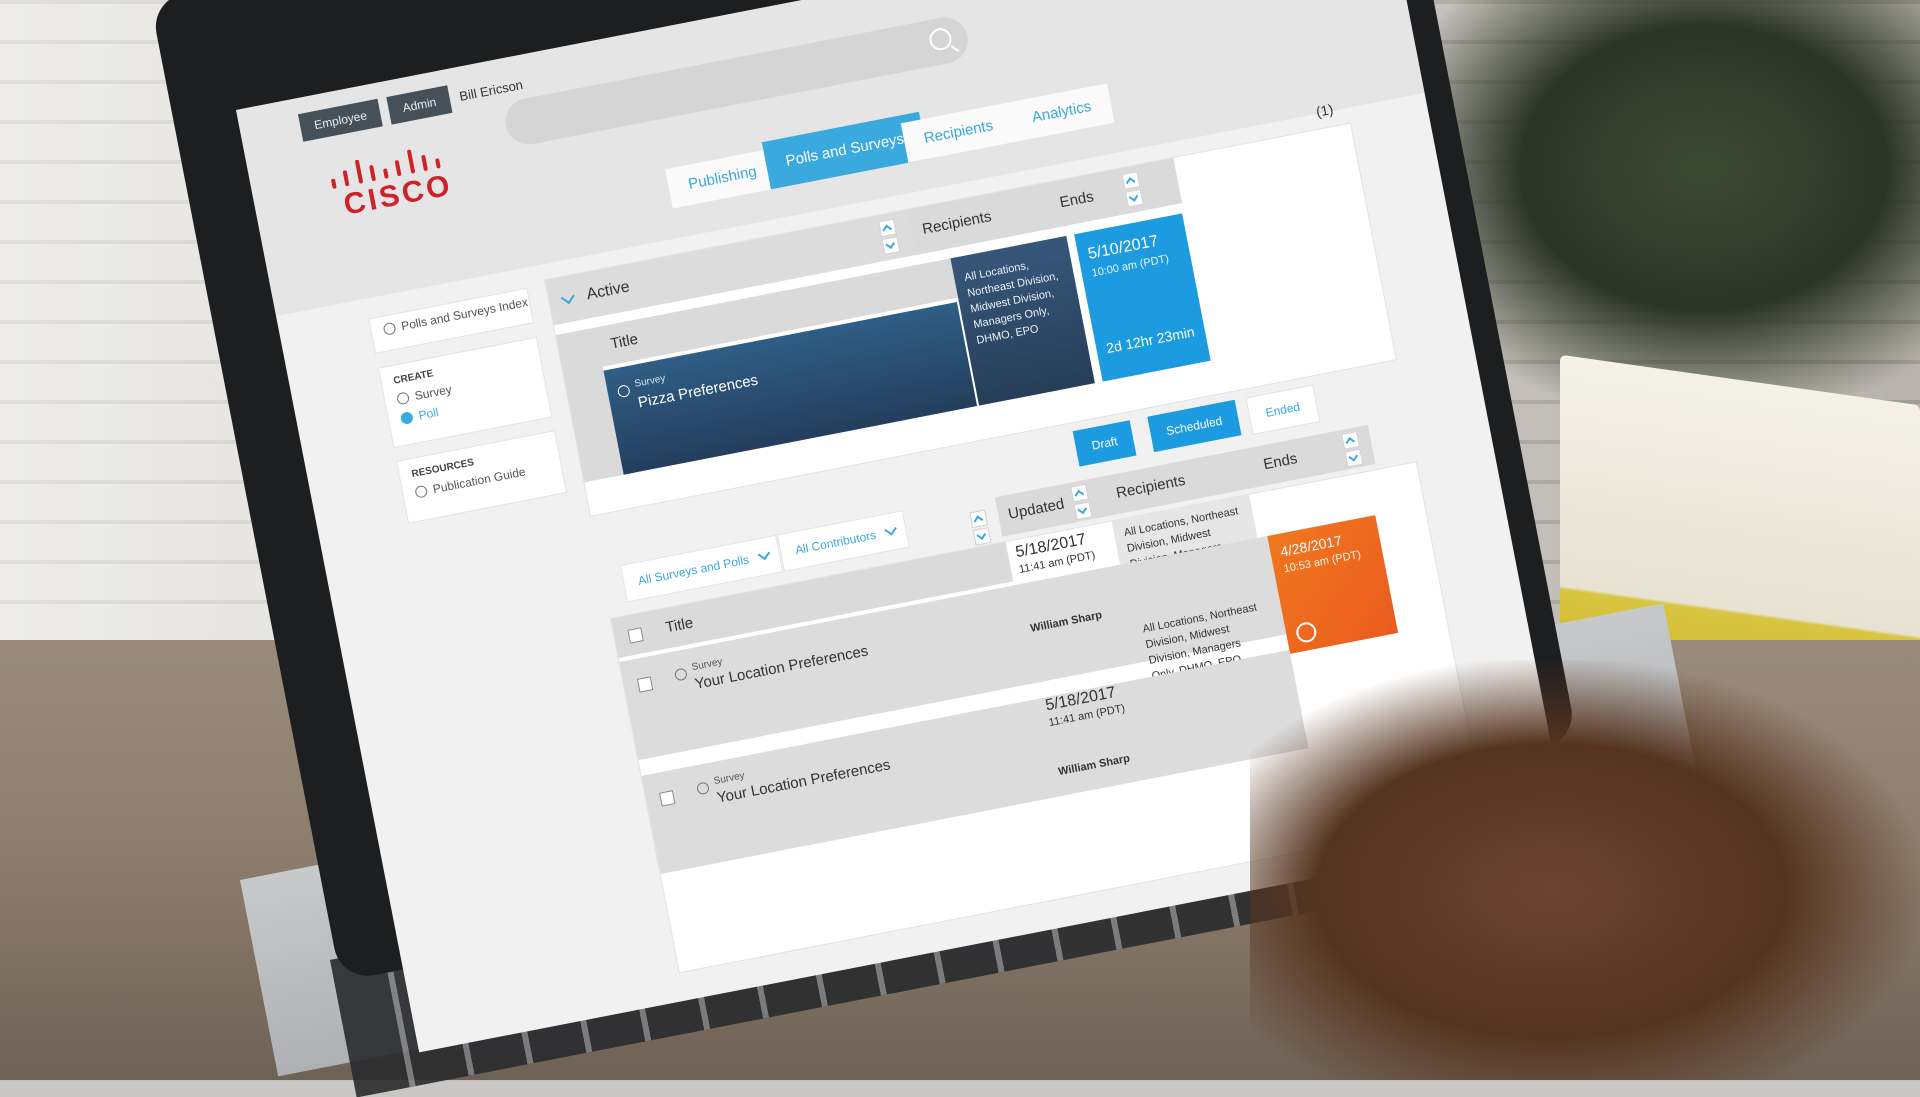 This screenshot has width=1920, height=1097. What do you see at coordinates (1194, 426) in the screenshot?
I see `scheduled-button: Scheduled` at bounding box center [1194, 426].